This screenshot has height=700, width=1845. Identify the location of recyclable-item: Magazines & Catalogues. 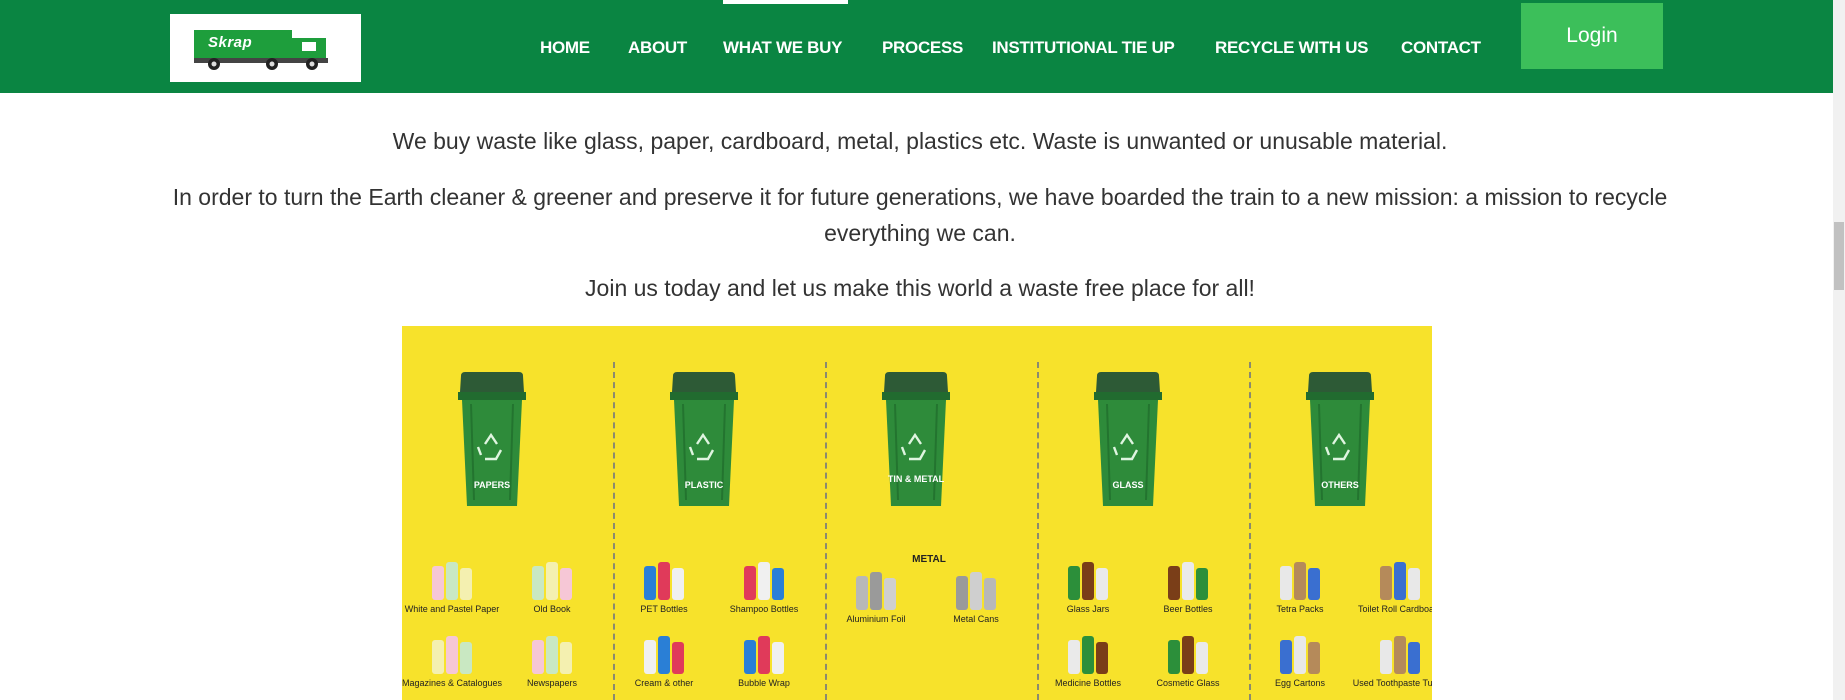
(452, 660).